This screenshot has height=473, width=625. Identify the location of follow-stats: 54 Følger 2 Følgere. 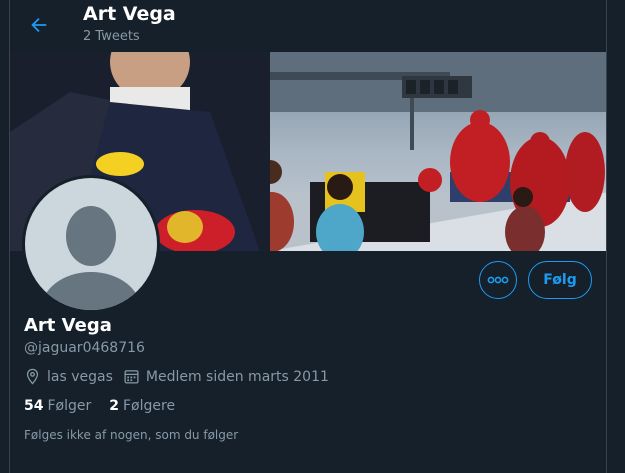
(108, 406).